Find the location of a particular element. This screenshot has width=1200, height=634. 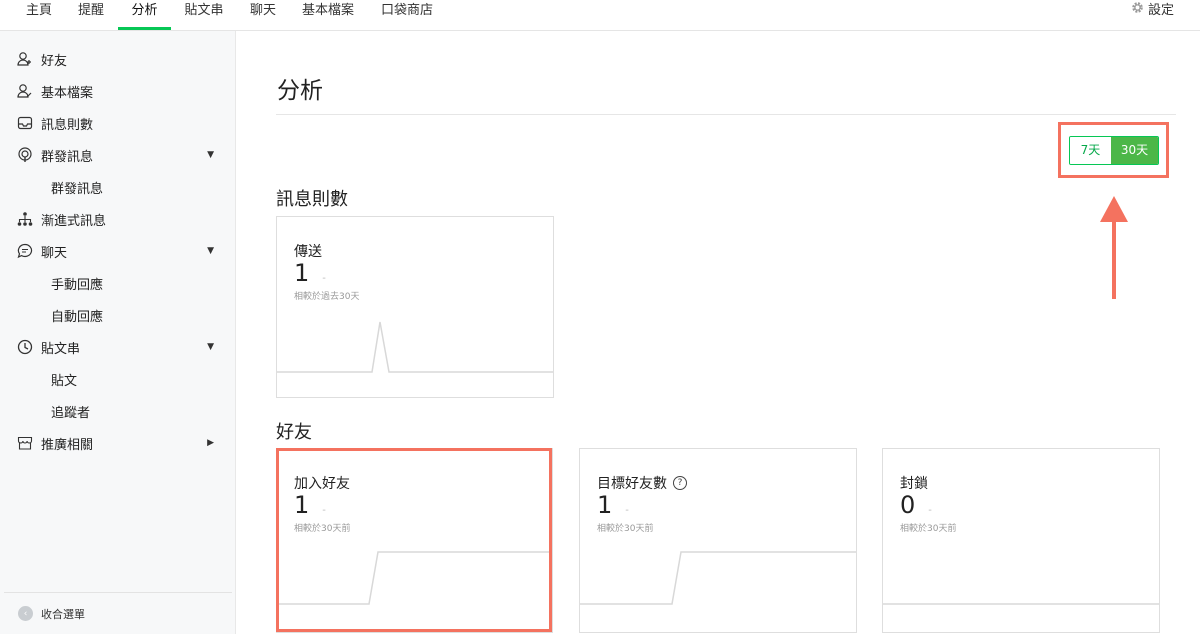

tab-analytics: 分析 is located at coordinates (144, 15).